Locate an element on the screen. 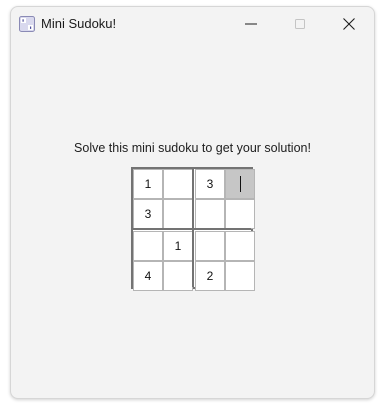 The width and height of the screenshot is (387, 406). sudoku-cell-r2c1: 3 is located at coordinates (148, 214).